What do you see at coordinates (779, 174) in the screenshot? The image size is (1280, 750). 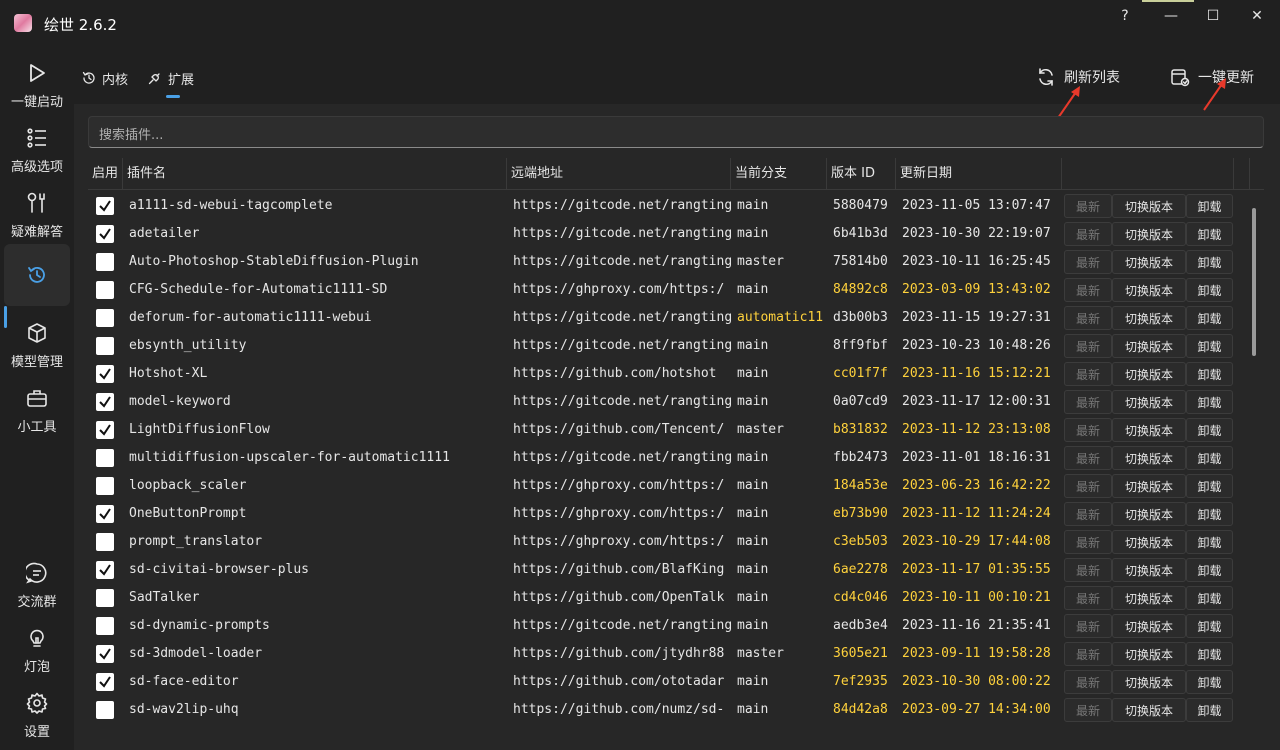 I see `header-branch: 当前分支` at bounding box center [779, 174].